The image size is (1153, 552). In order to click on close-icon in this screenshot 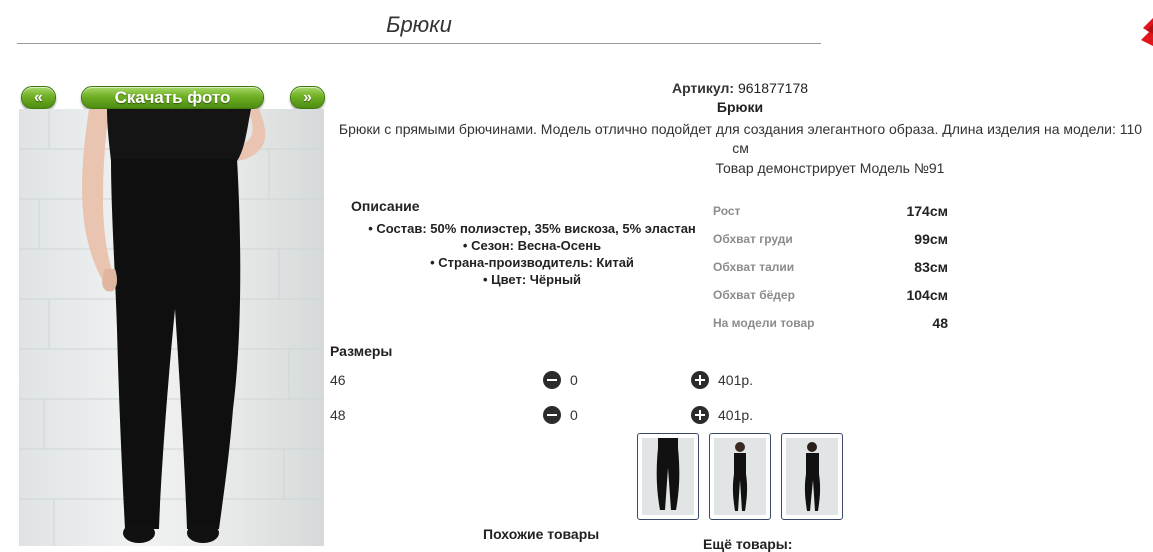, I will do `click(1146, 32)`.